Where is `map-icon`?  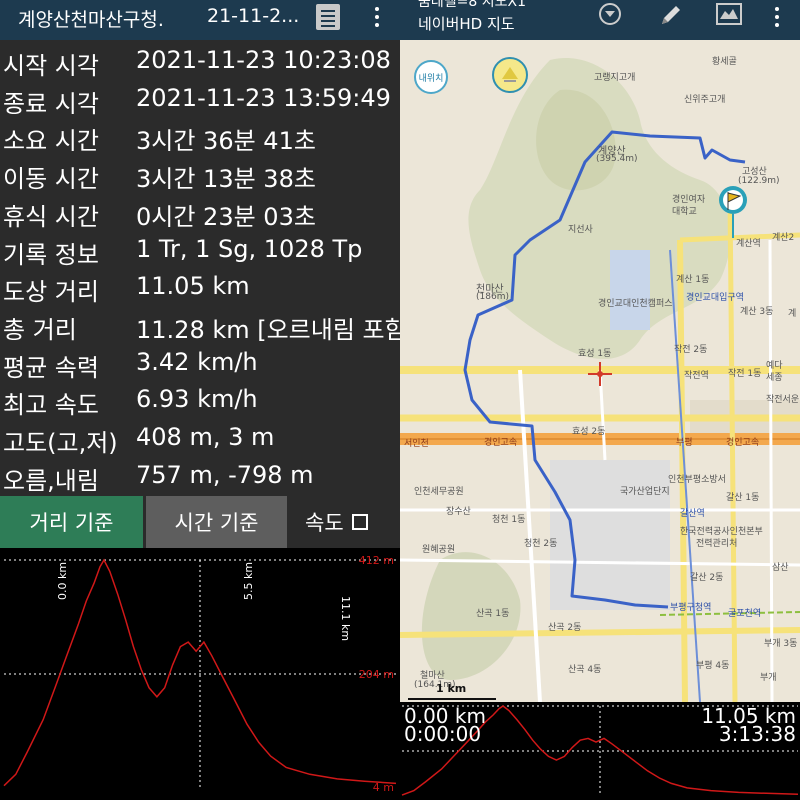 map-icon is located at coordinates (729, 14).